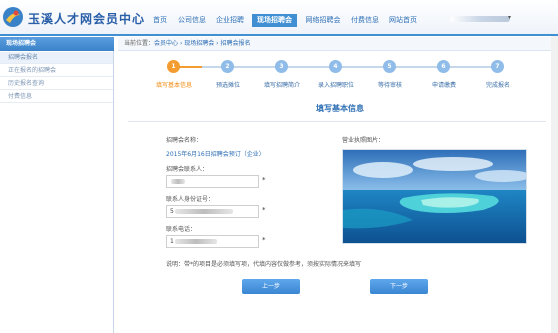 The image size is (558, 333). What do you see at coordinates (403, 20) in the screenshot?
I see `nav-site-home: 网站首页` at bounding box center [403, 20].